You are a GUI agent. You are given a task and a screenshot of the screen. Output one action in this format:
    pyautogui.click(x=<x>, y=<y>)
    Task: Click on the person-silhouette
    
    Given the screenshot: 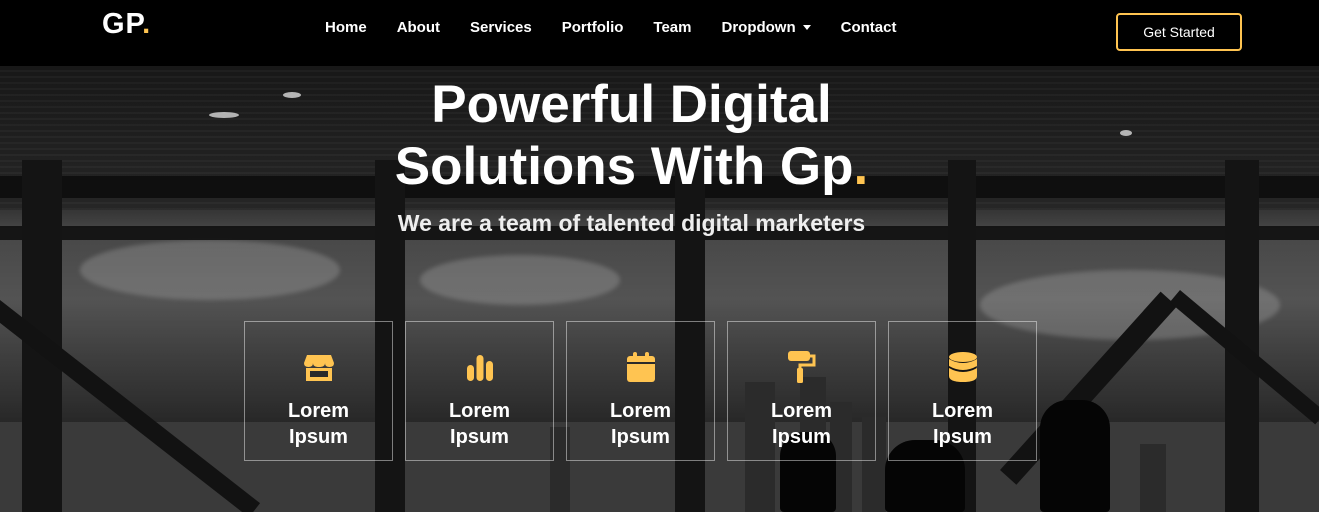 What is the action you would take?
    pyautogui.click(x=1075, y=456)
    